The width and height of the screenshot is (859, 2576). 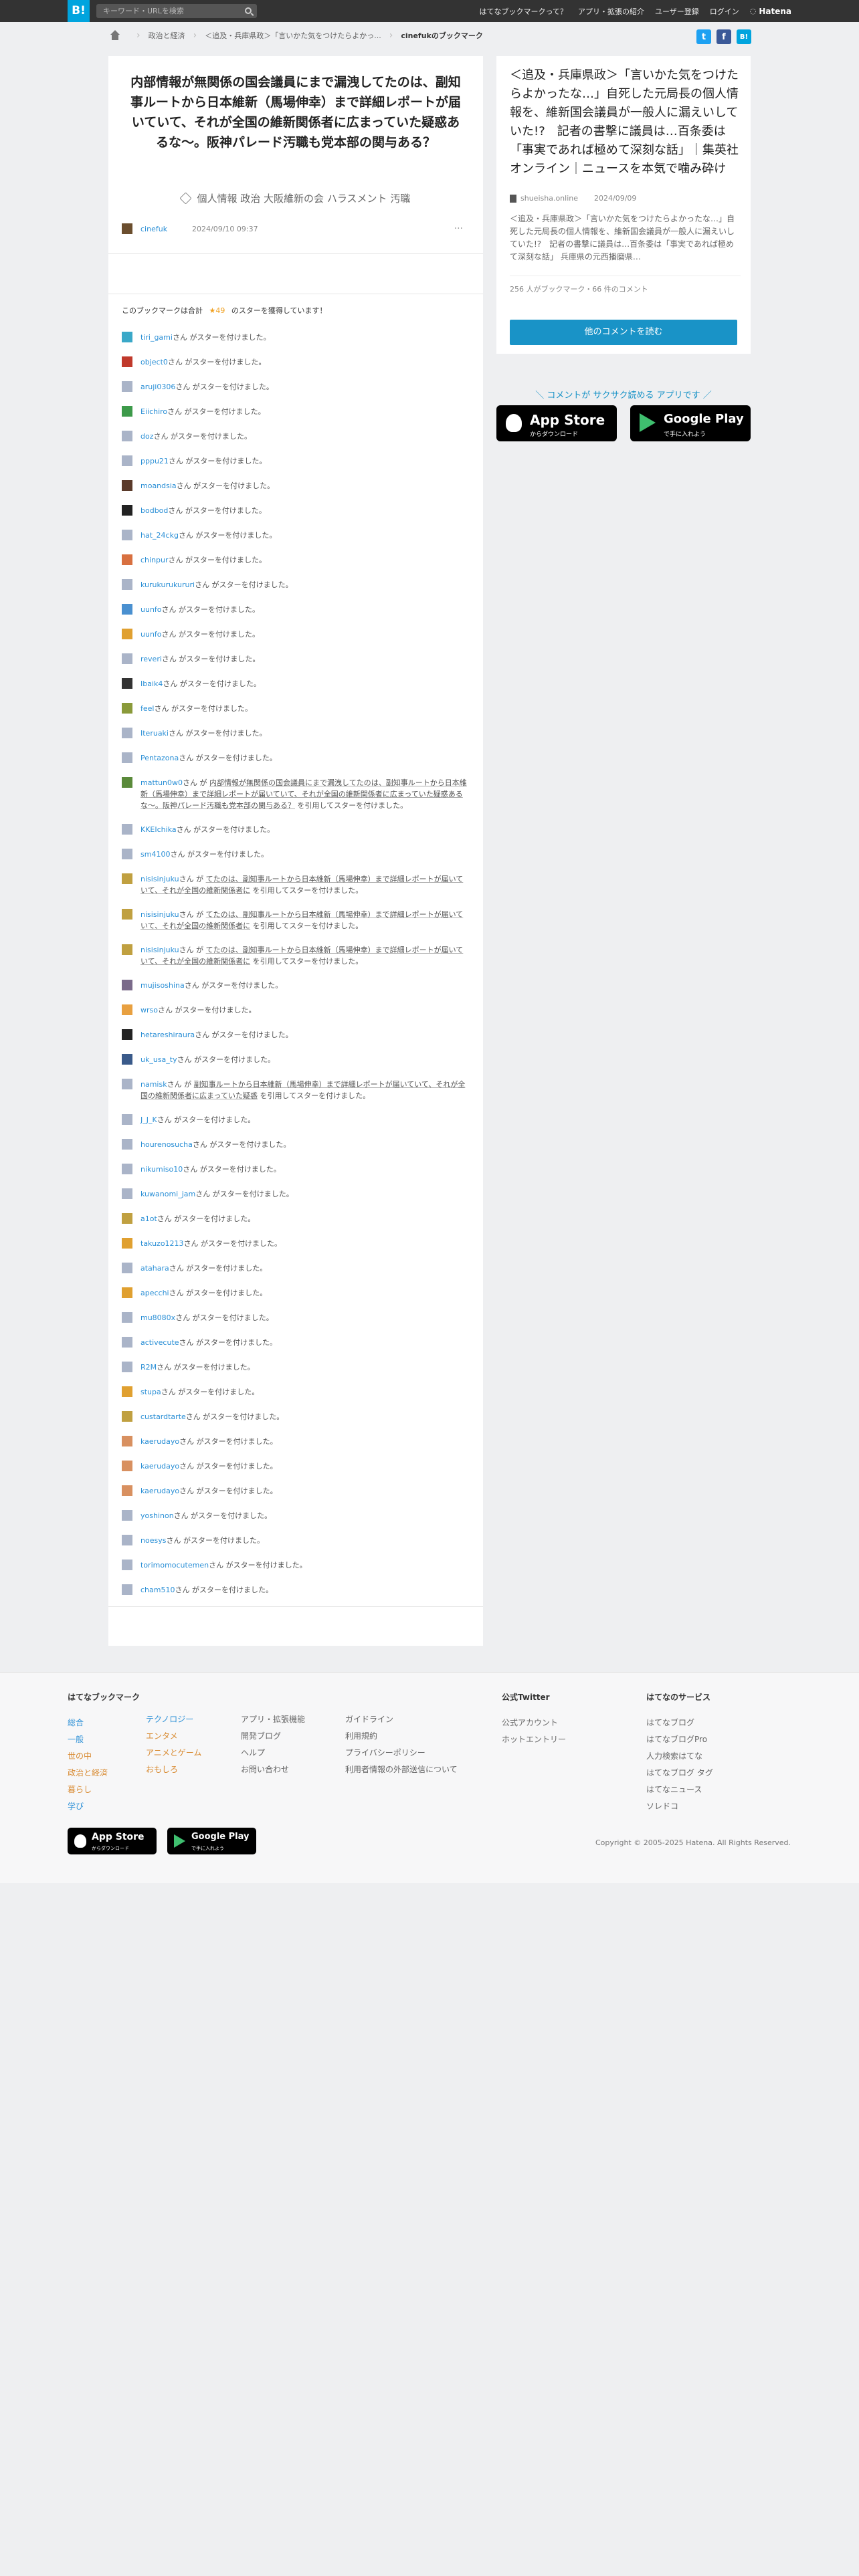 I want to click on footer-link: 一般, so click(x=104, y=1740).